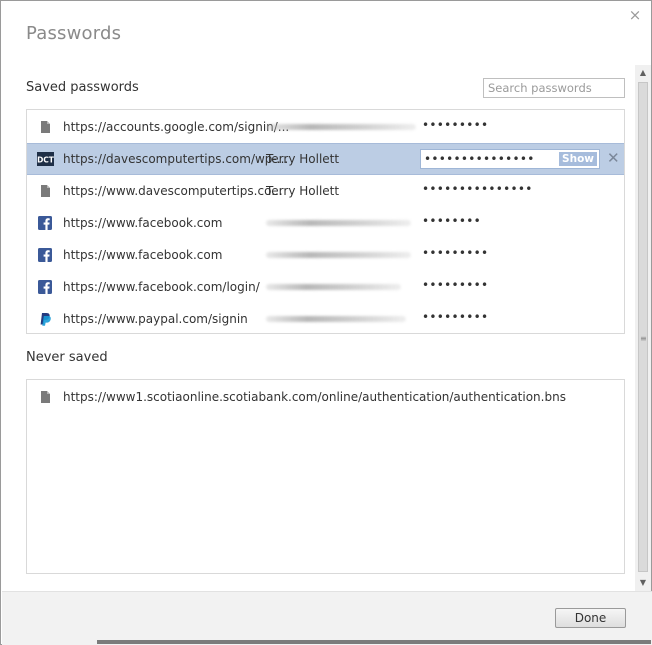 The height and width of the screenshot is (645, 652). I want to click on scrollbar-thumb: ≡, so click(643, 327).